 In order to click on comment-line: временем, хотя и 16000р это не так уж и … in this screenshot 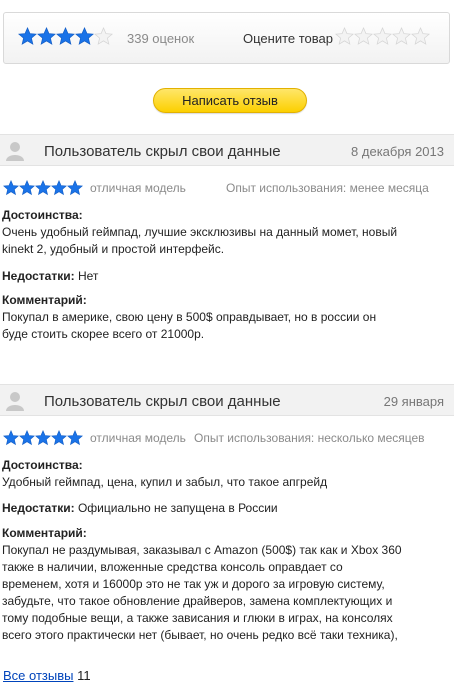, I will do `click(193, 584)`.